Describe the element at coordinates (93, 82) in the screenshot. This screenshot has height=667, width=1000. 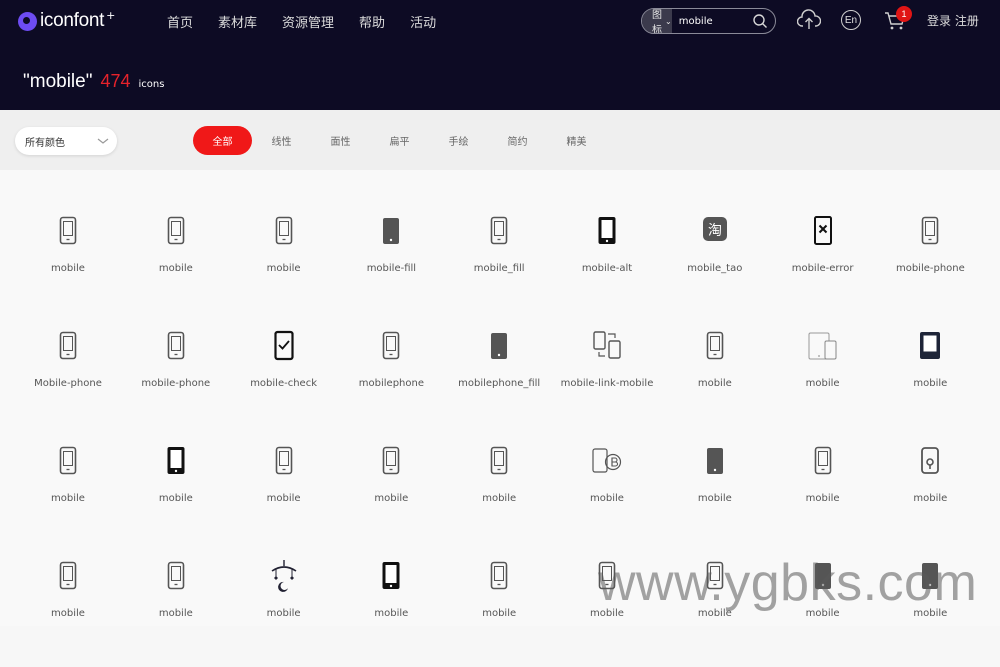
I see `search-result-title: "mobile" 474 icons` at that location.